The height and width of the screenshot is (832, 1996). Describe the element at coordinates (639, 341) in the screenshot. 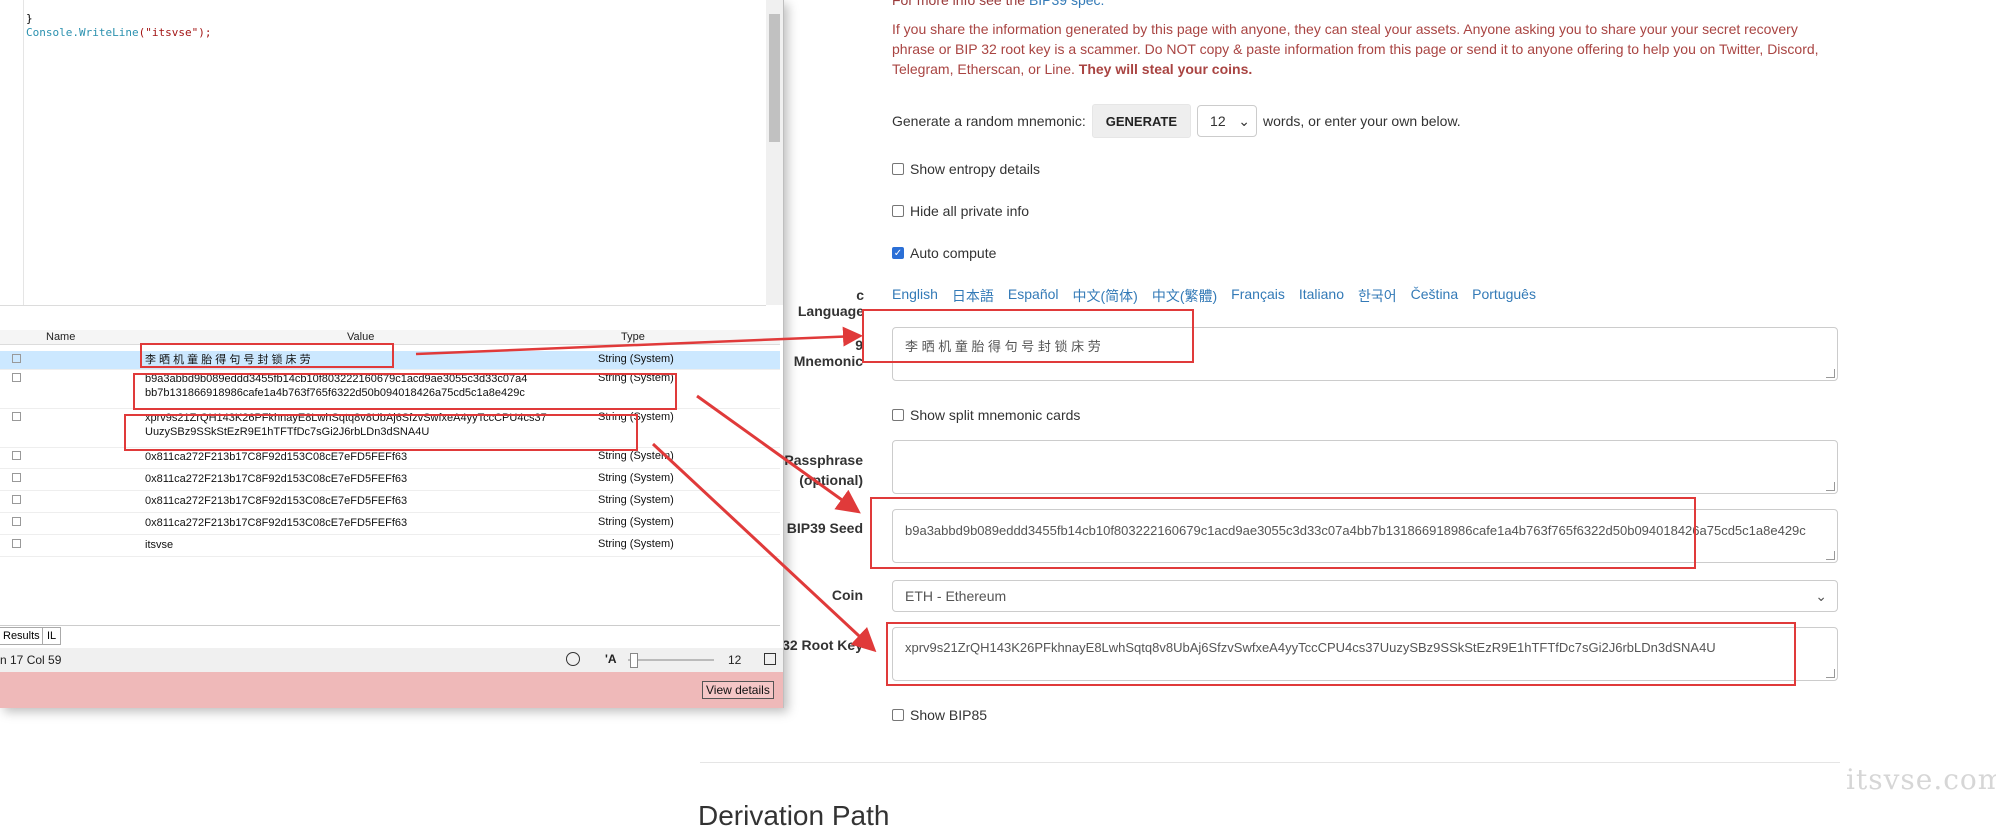

I see `arrow-mnemonic` at that location.